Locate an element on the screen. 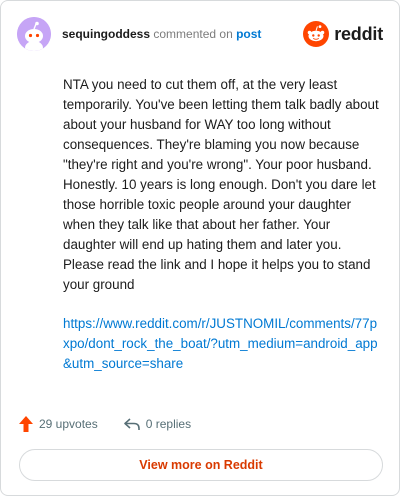 The image size is (400, 496). upvotes-action: 29 upvotes is located at coordinates (58, 424).